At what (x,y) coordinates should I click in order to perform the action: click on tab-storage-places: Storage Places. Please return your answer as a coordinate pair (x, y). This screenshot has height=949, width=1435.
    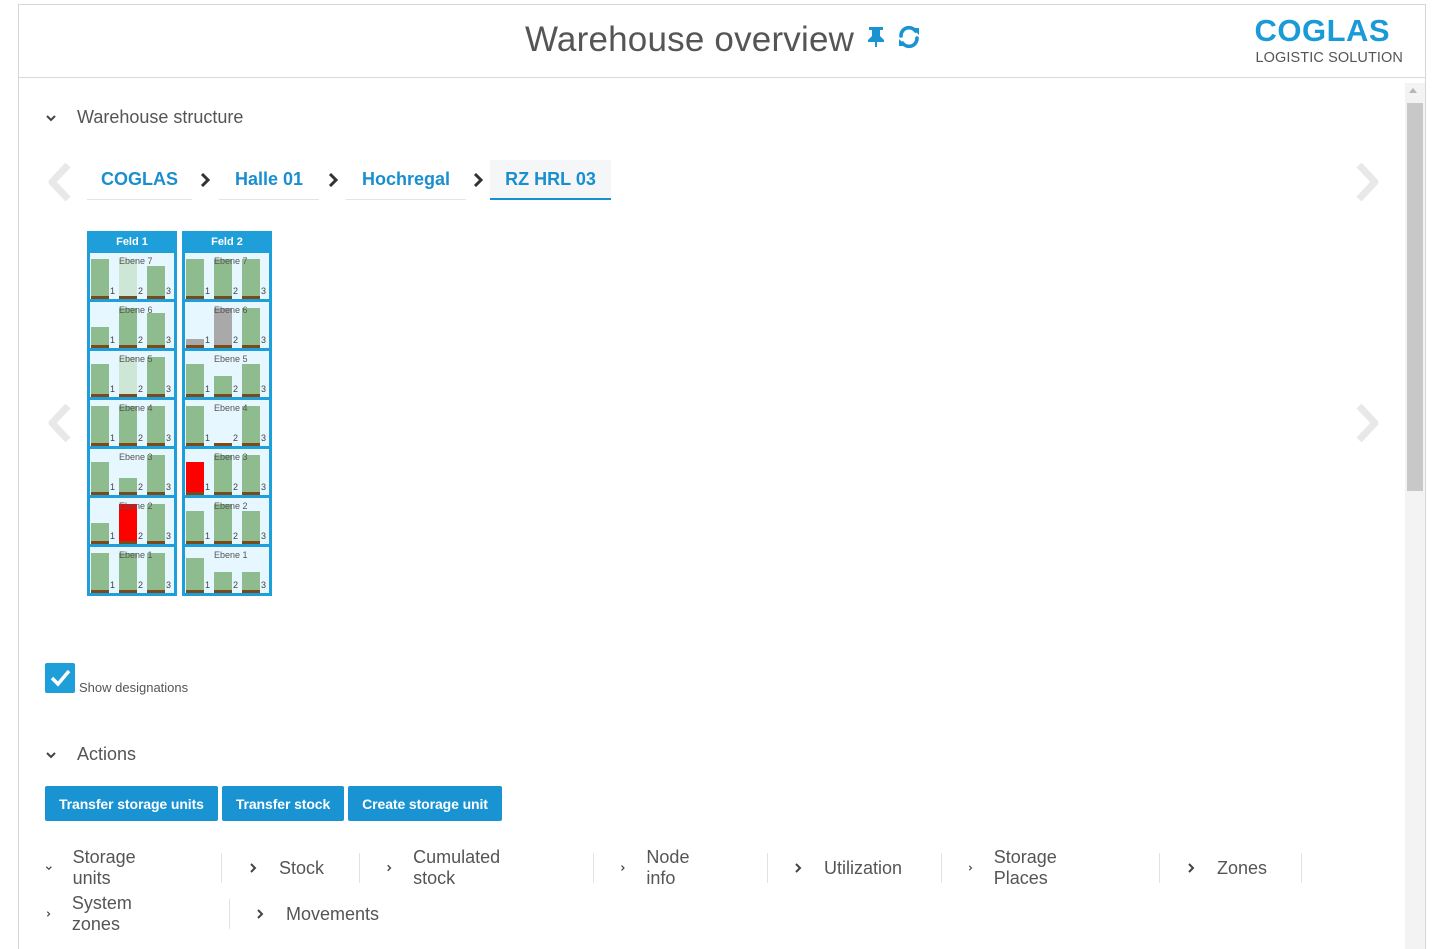
    Looking at the image, I should click on (1014, 867).